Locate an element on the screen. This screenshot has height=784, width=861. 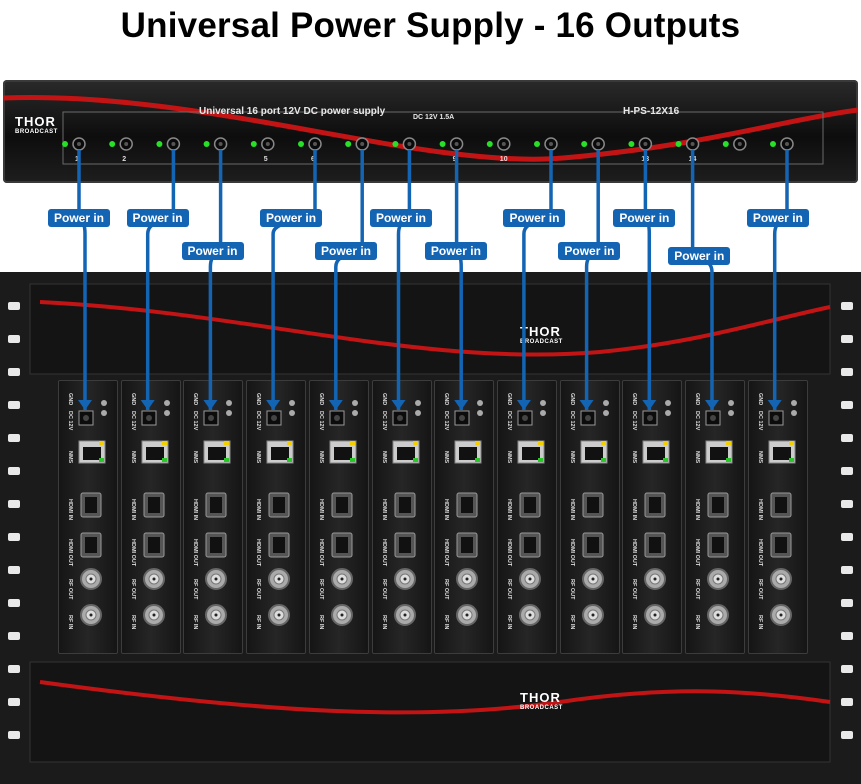
psu-brand-logo: THOR BROADCAST is located at coordinates (36, 124).